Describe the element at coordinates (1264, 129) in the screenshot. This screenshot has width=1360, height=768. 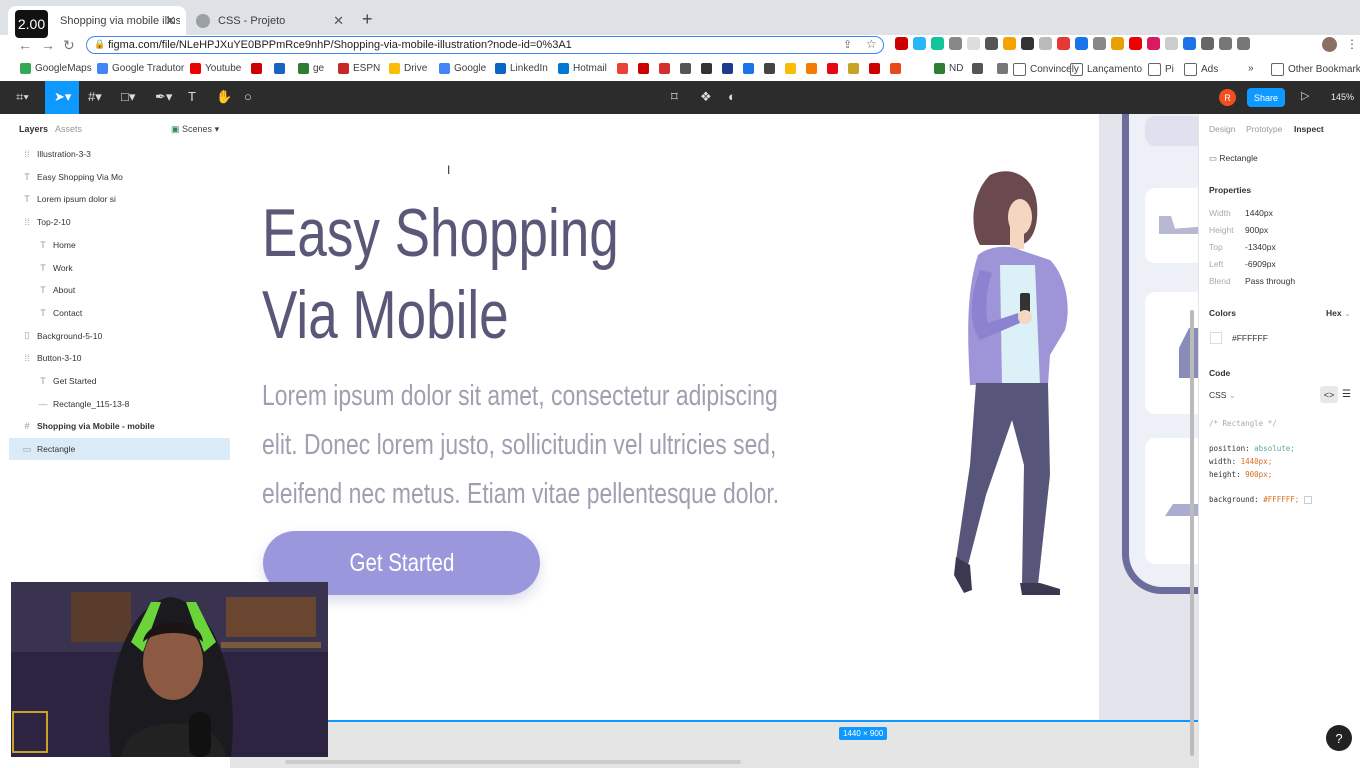
I see `tab-prototype: Prototype` at that location.